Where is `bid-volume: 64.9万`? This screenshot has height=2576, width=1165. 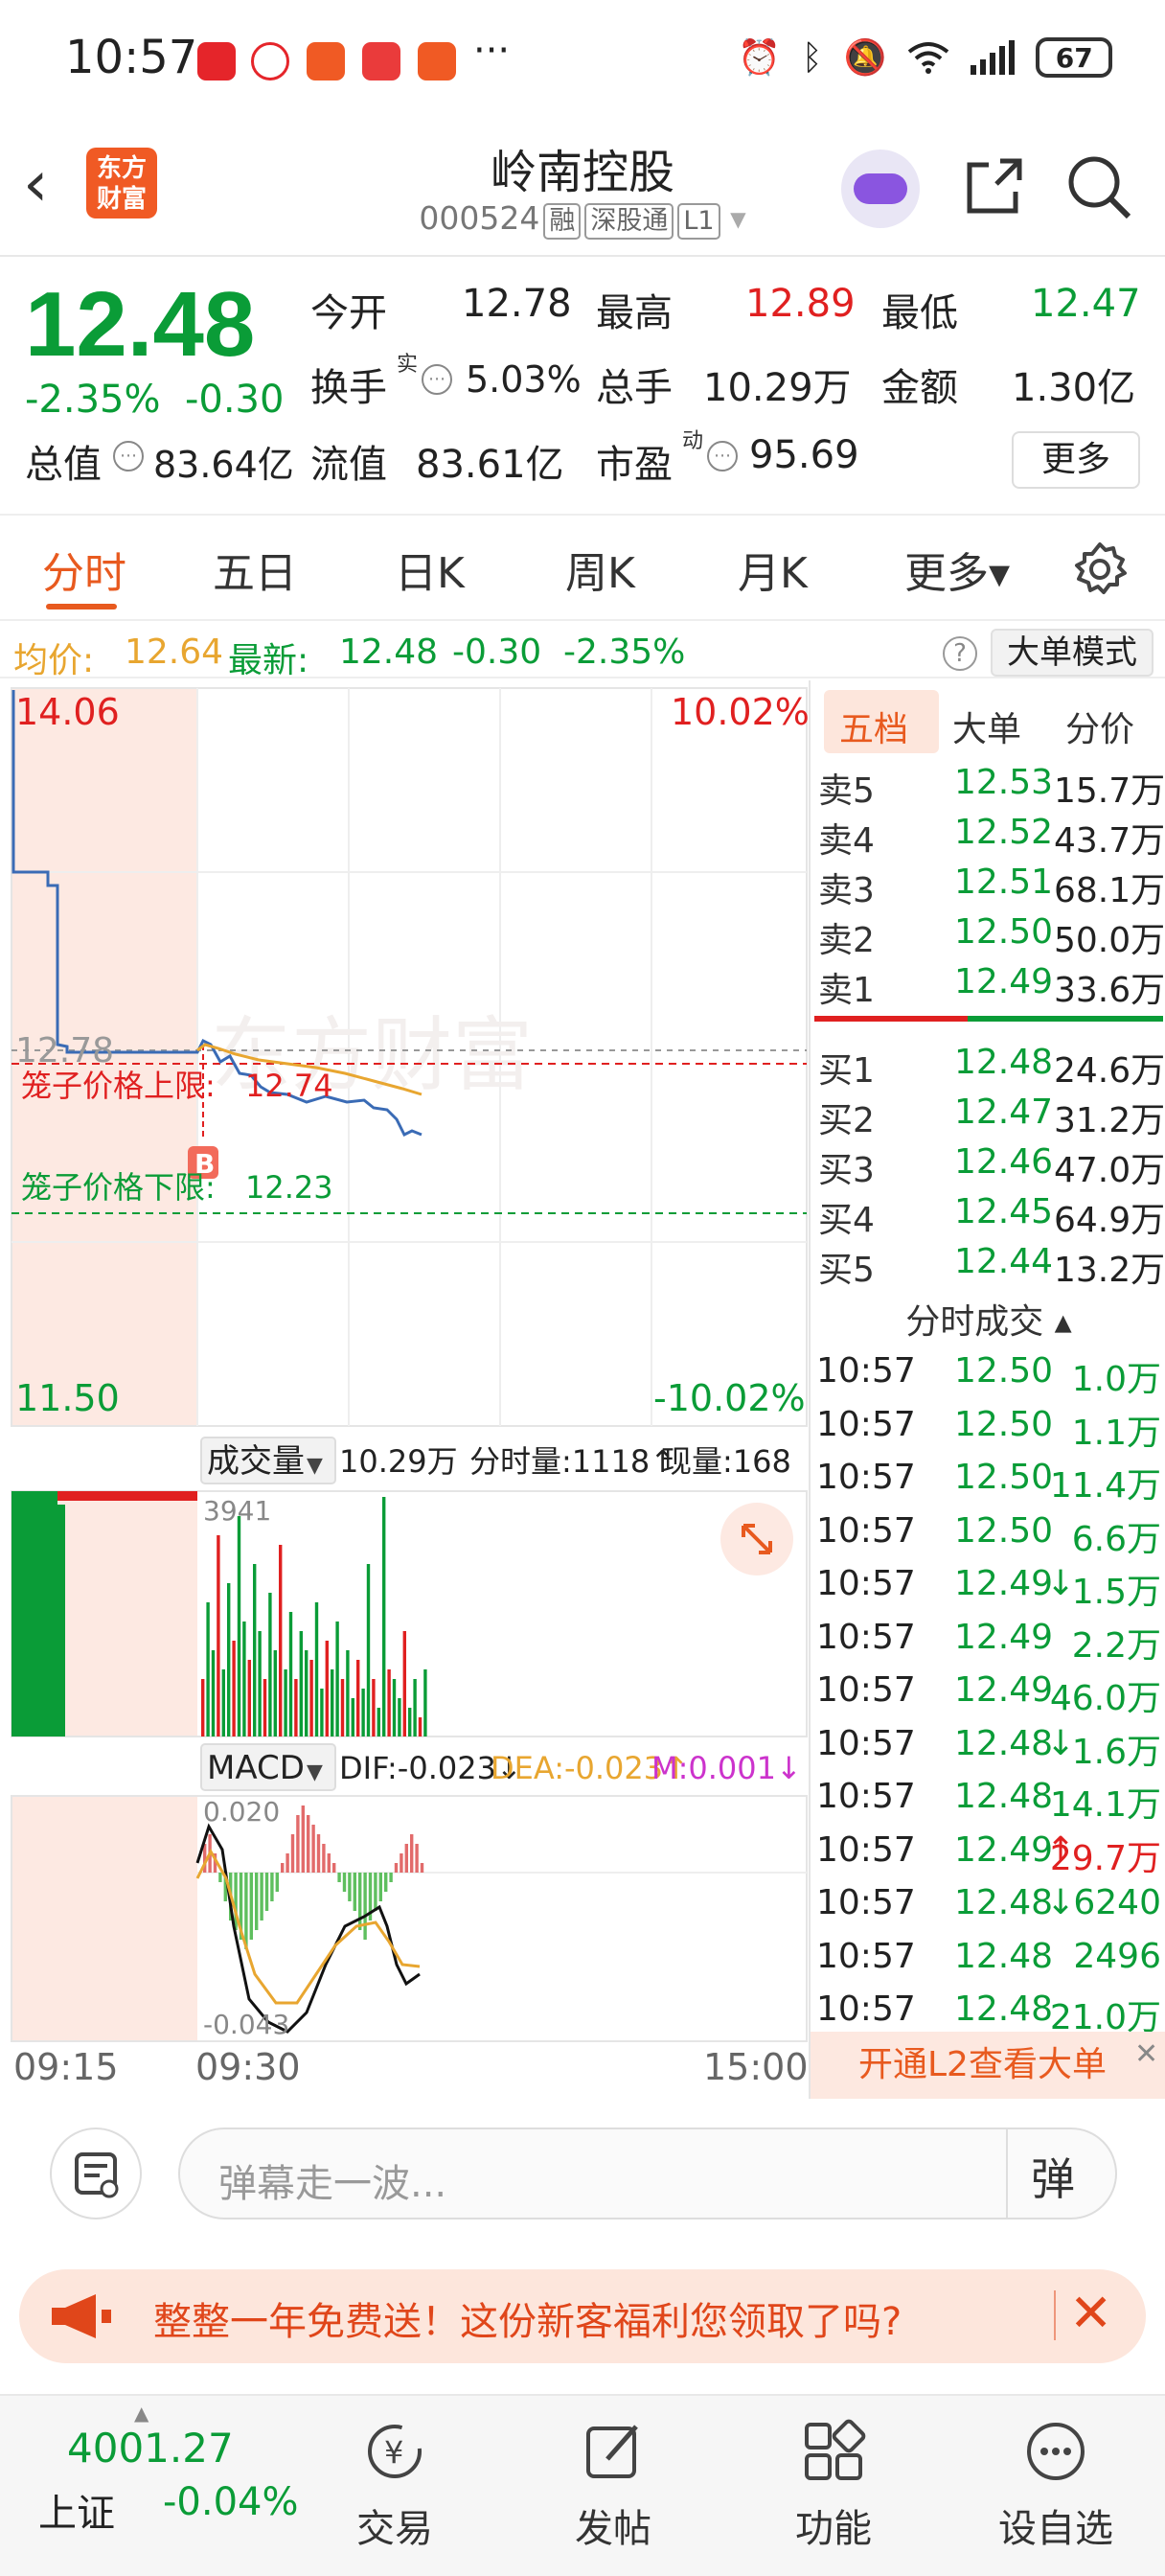
bid-volume: 64.9万 is located at coordinates (1109, 1220).